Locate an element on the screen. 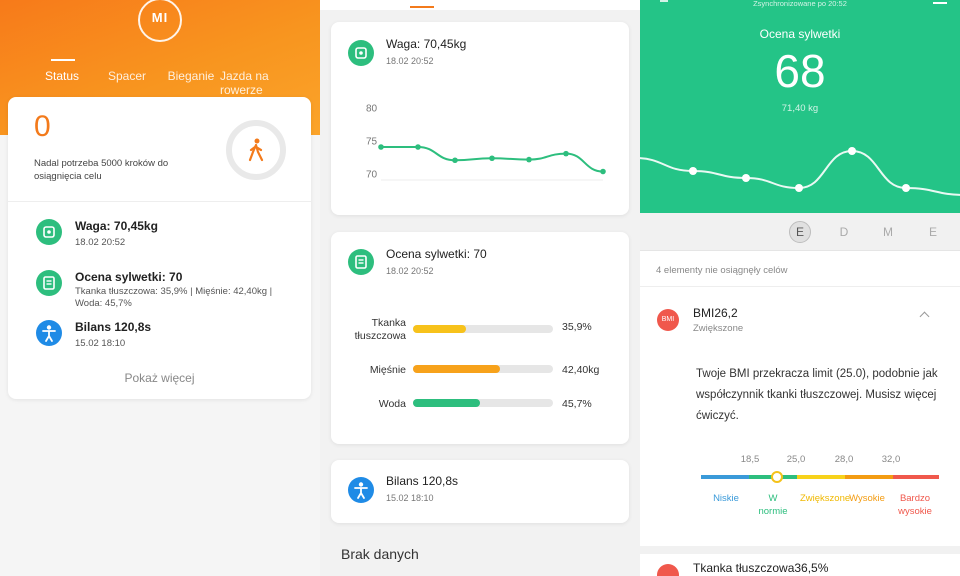 The image size is (960, 576). weight-card-date: 18.02 20:52 is located at coordinates (410, 61).